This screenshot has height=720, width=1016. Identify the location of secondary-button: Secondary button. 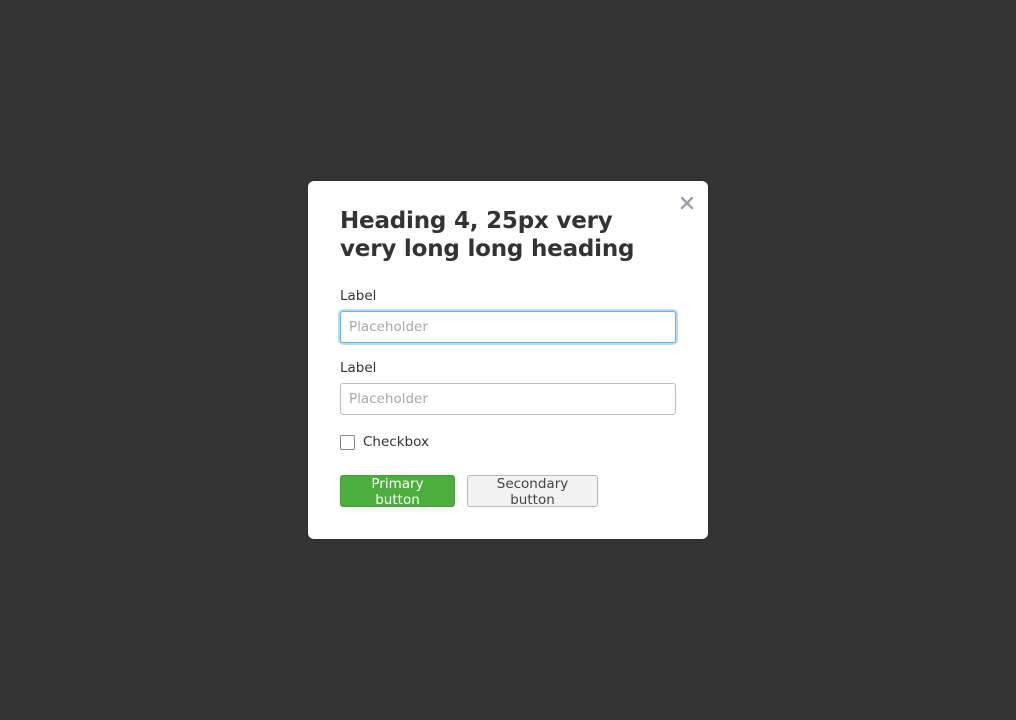
(532, 491).